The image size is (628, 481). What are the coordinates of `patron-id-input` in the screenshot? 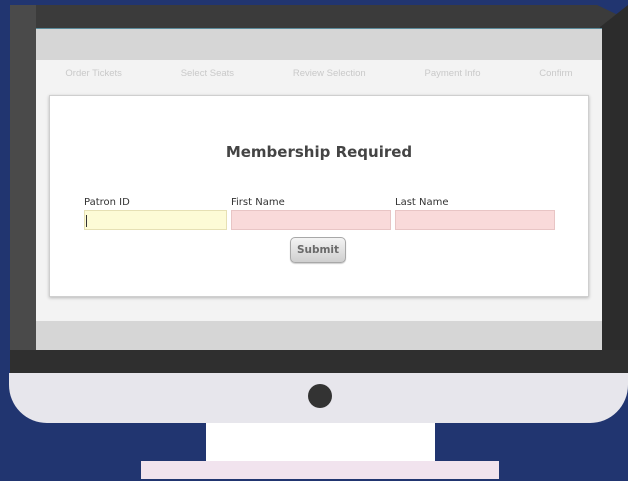 It's located at (155, 220).